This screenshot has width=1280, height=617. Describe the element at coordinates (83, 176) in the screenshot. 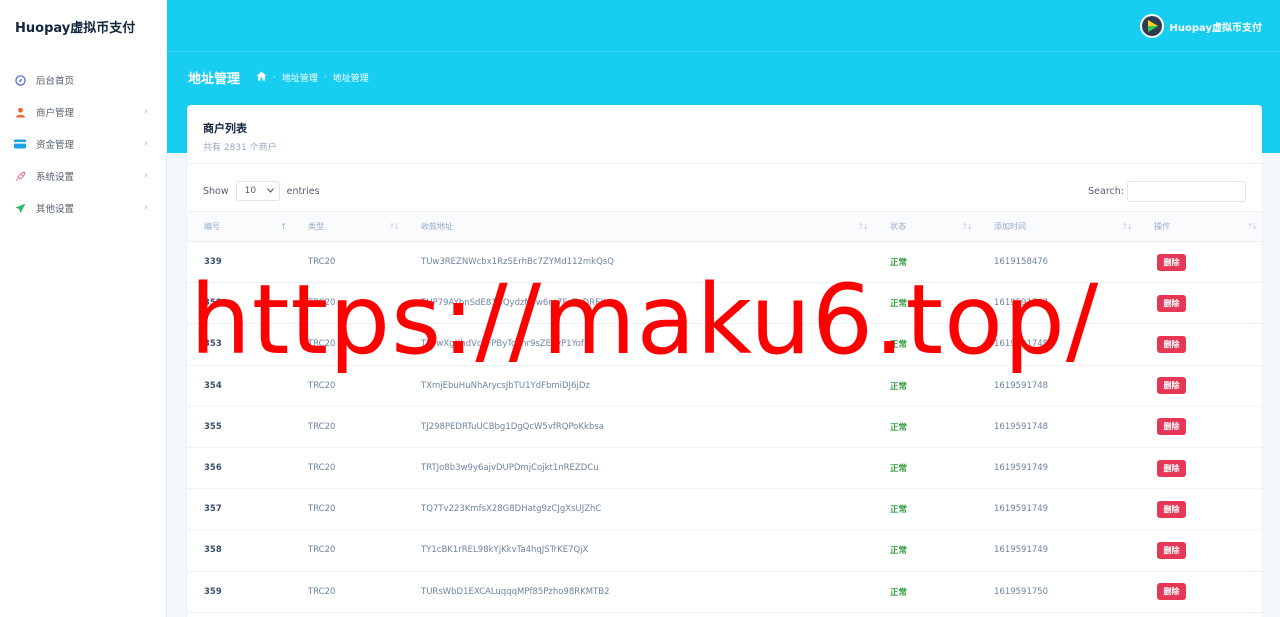

I see `sidebar-item-system: 系统设置 ›` at that location.